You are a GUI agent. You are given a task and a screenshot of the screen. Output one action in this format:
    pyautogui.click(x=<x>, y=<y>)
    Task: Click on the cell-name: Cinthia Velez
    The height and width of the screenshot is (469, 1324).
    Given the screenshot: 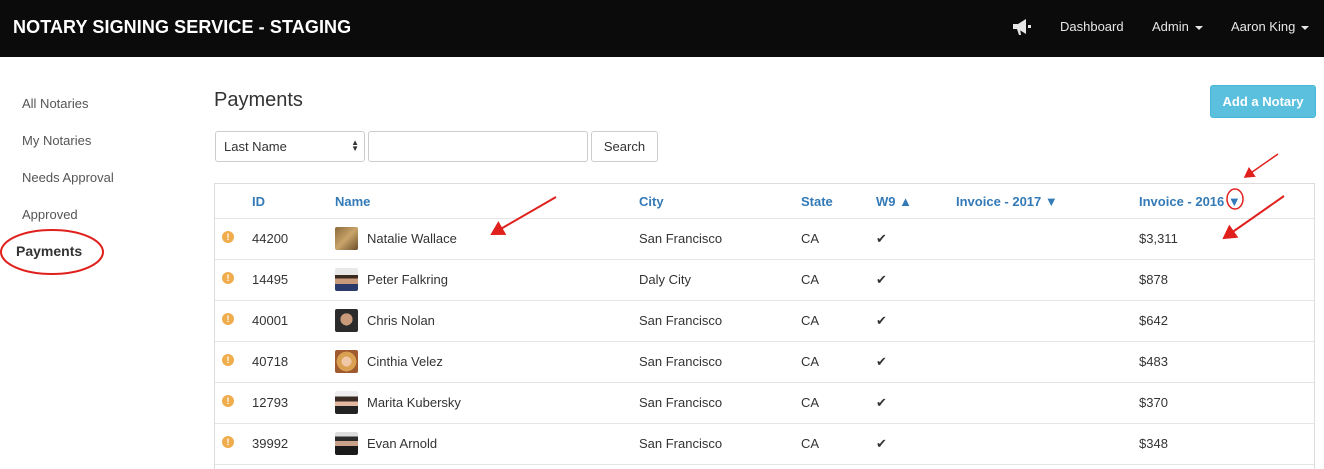 What is the action you would take?
    pyautogui.click(x=405, y=361)
    